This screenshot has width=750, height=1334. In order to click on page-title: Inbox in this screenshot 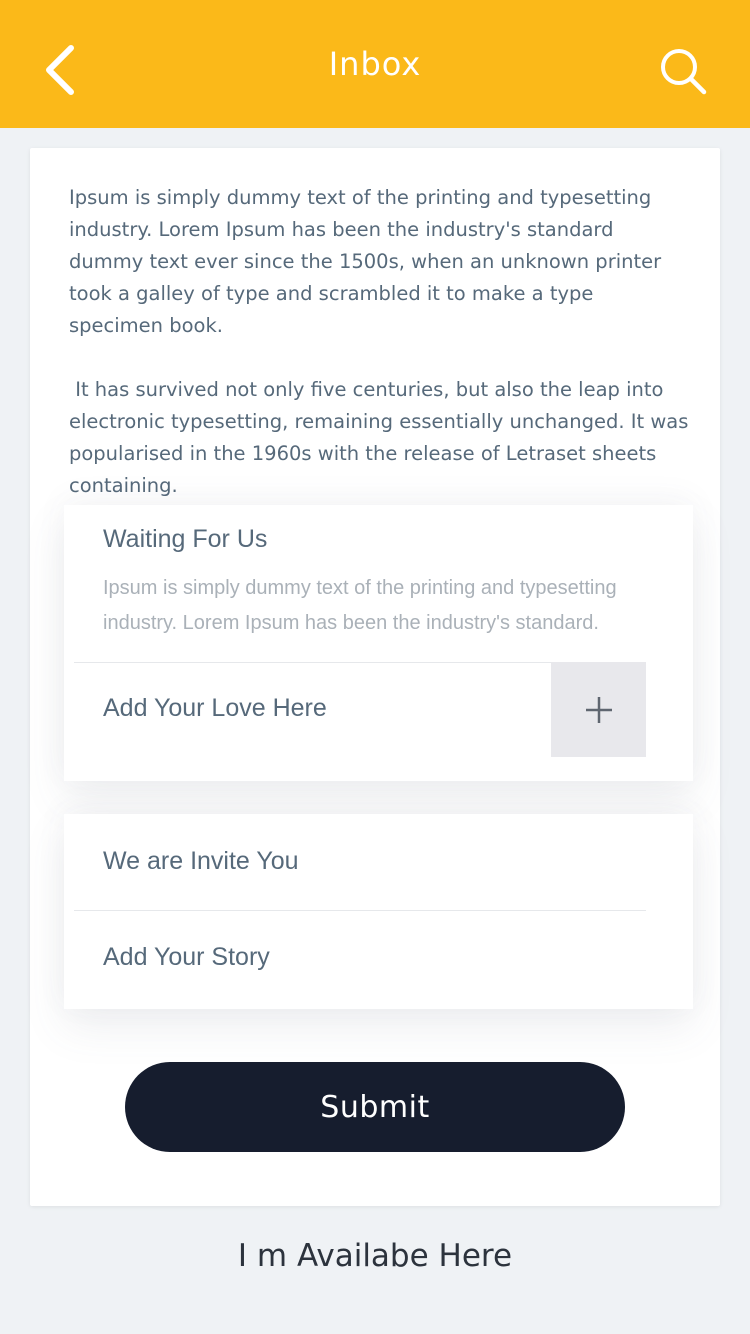, I will do `click(375, 64)`.